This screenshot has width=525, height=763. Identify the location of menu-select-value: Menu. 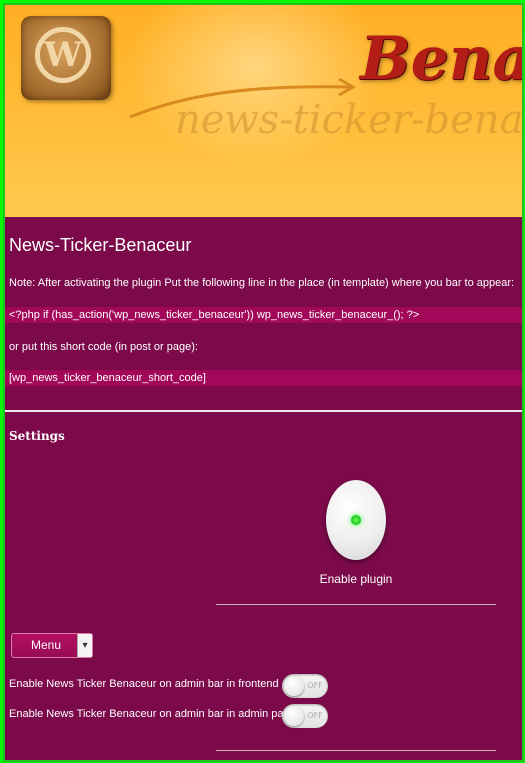
(46, 645).